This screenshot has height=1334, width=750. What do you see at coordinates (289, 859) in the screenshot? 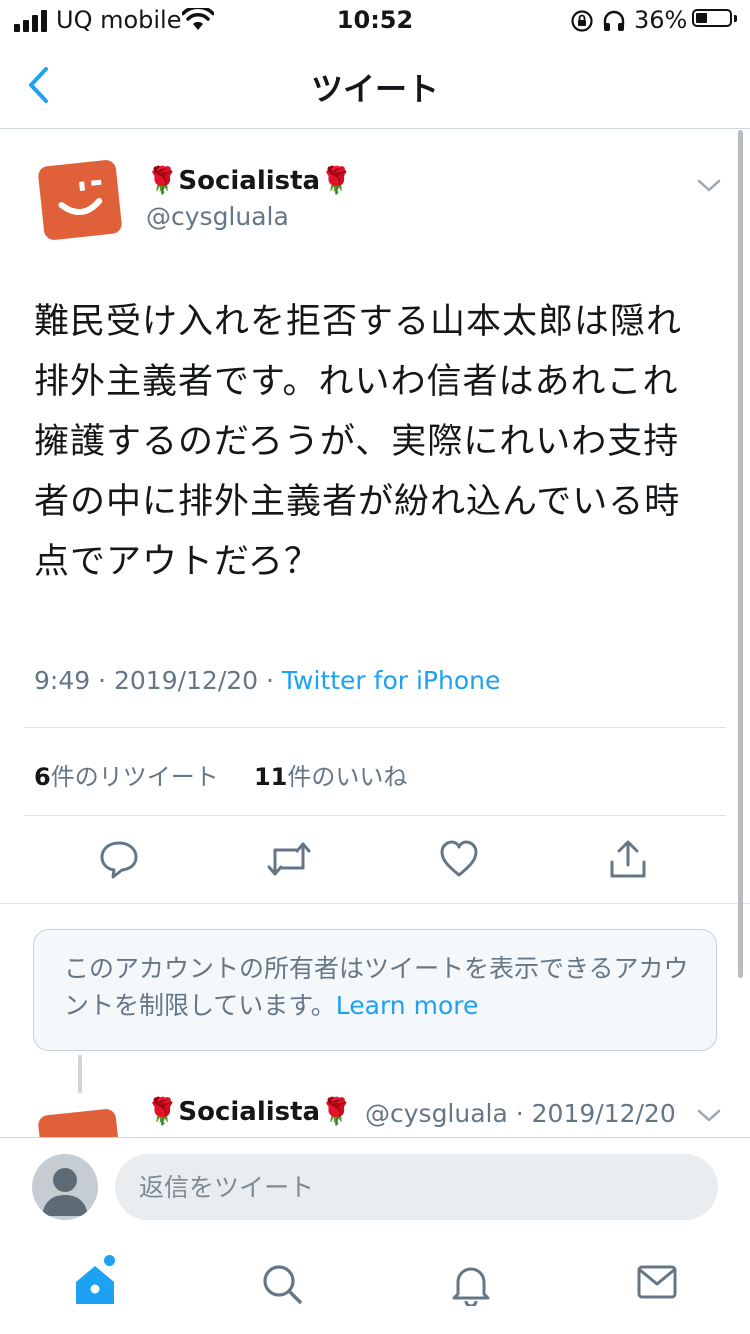
I see `retweet-icon` at bounding box center [289, 859].